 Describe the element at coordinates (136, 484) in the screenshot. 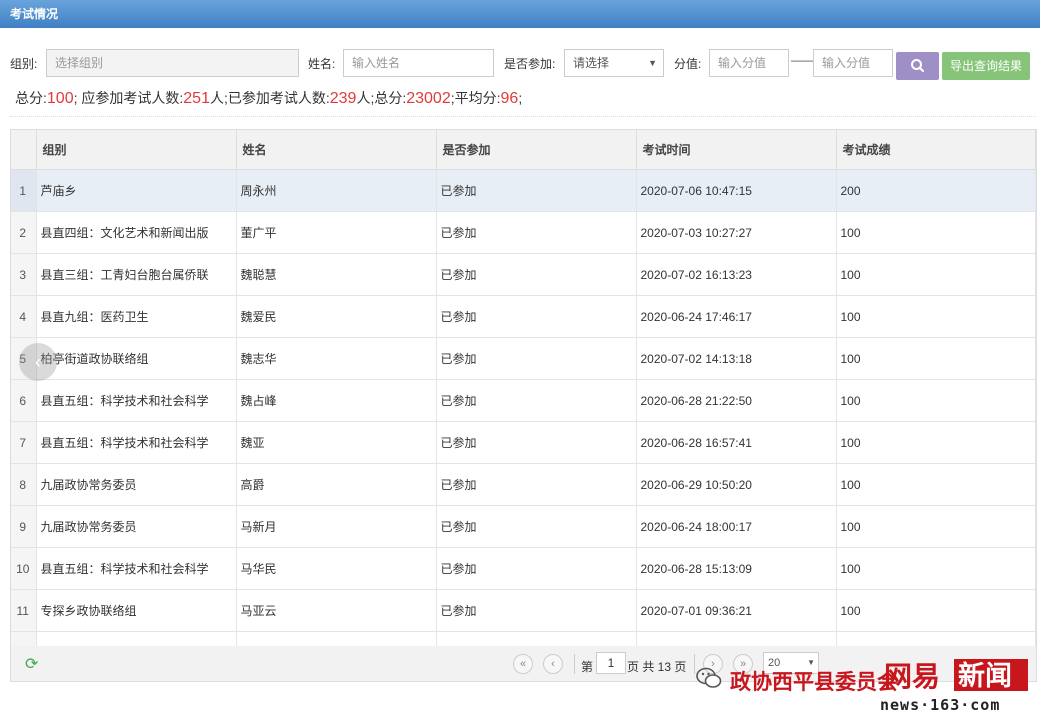

I see `cell-group: 九届政协常务委员` at that location.